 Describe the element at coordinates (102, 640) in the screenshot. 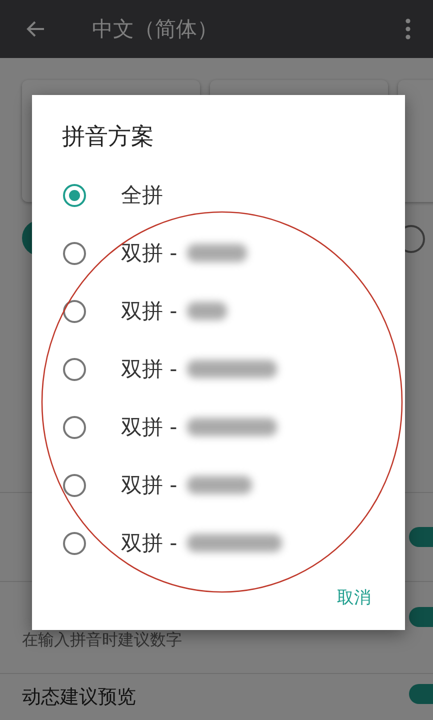

I see `setting-subtitle: 在输入拼音时建议数字` at that location.